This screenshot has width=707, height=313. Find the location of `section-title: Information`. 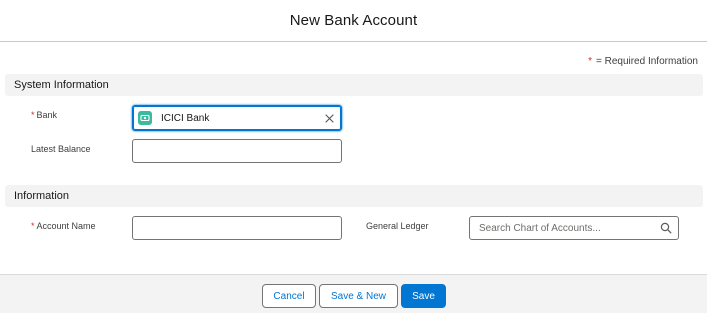

section-title: Information is located at coordinates (42, 196).